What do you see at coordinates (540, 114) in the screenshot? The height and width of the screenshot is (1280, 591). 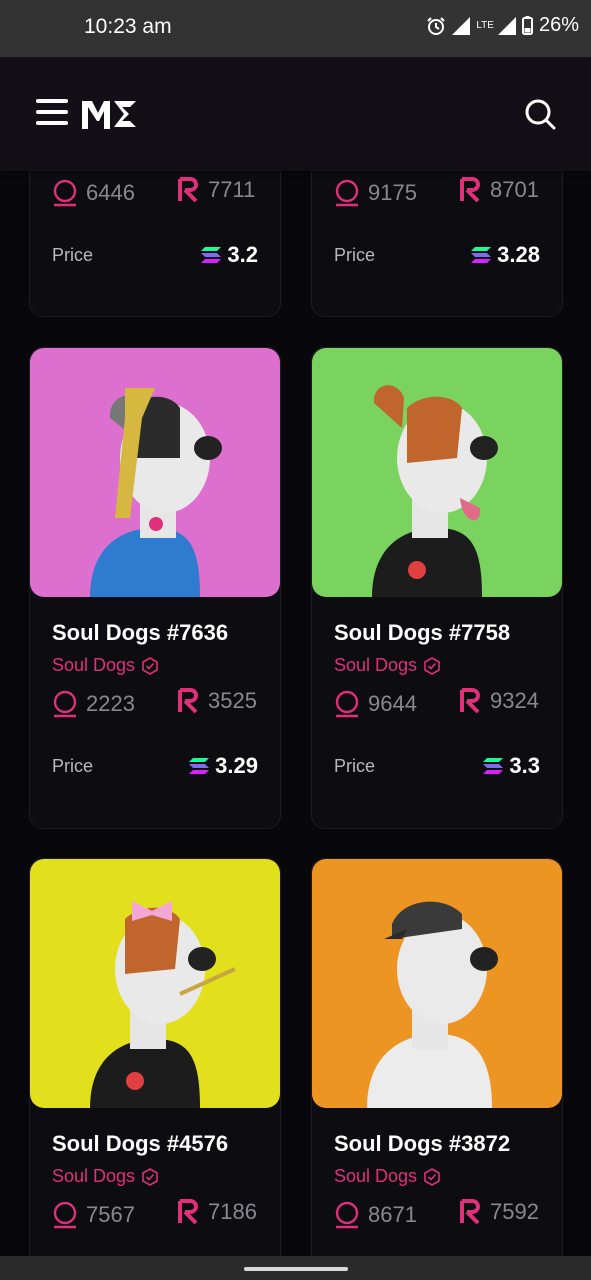 I see `search-icon` at bounding box center [540, 114].